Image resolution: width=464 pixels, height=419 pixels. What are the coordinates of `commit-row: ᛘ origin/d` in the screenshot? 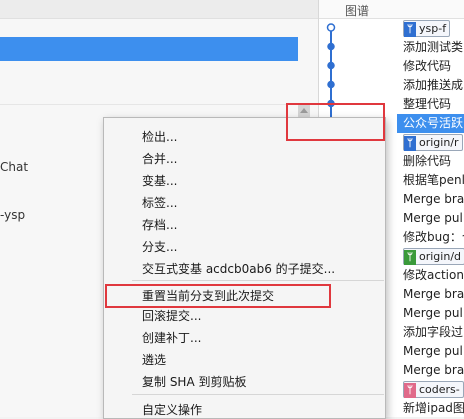 It's located at (433, 256).